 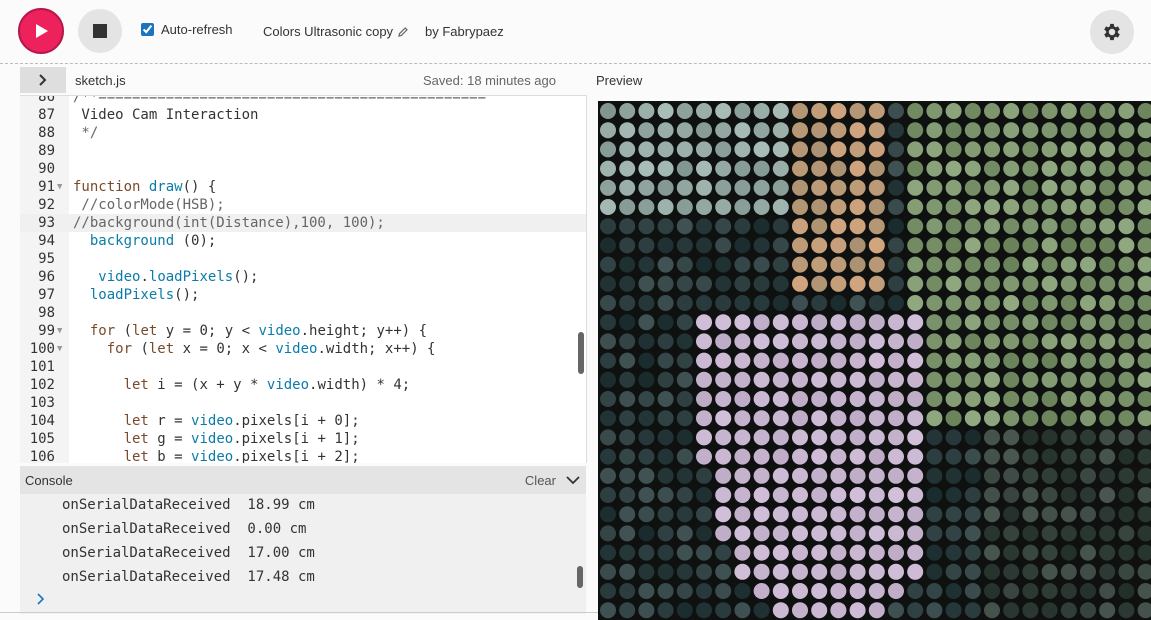 What do you see at coordinates (147, 29) in the screenshot?
I see `auto-refresh-checkbox` at bounding box center [147, 29].